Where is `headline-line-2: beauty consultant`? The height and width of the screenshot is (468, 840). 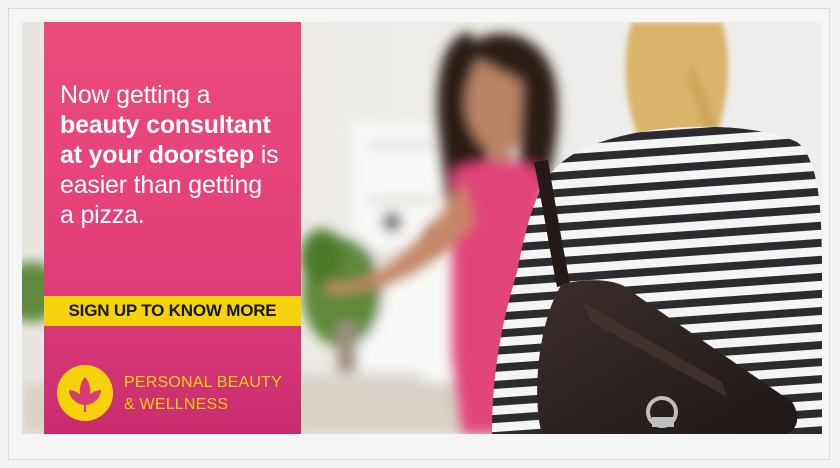 headline-line-2: beauty consultant is located at coordinates (165, 125).